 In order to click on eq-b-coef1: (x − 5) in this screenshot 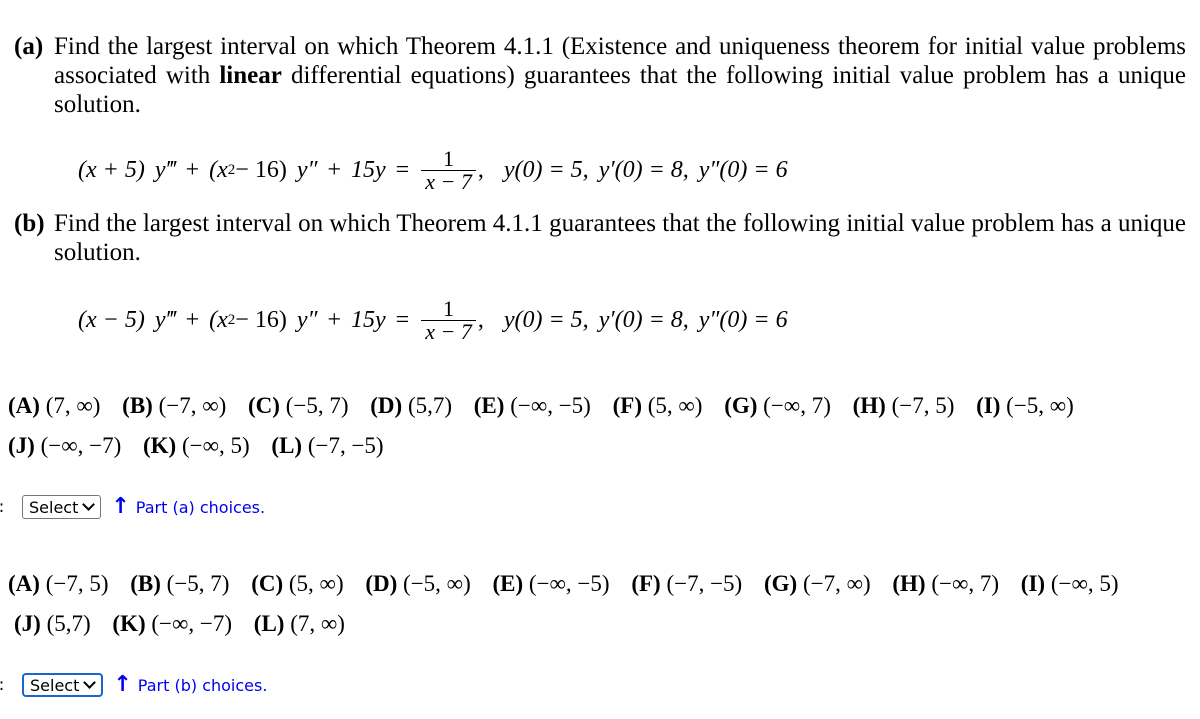, I will do `click(111, 319)`.